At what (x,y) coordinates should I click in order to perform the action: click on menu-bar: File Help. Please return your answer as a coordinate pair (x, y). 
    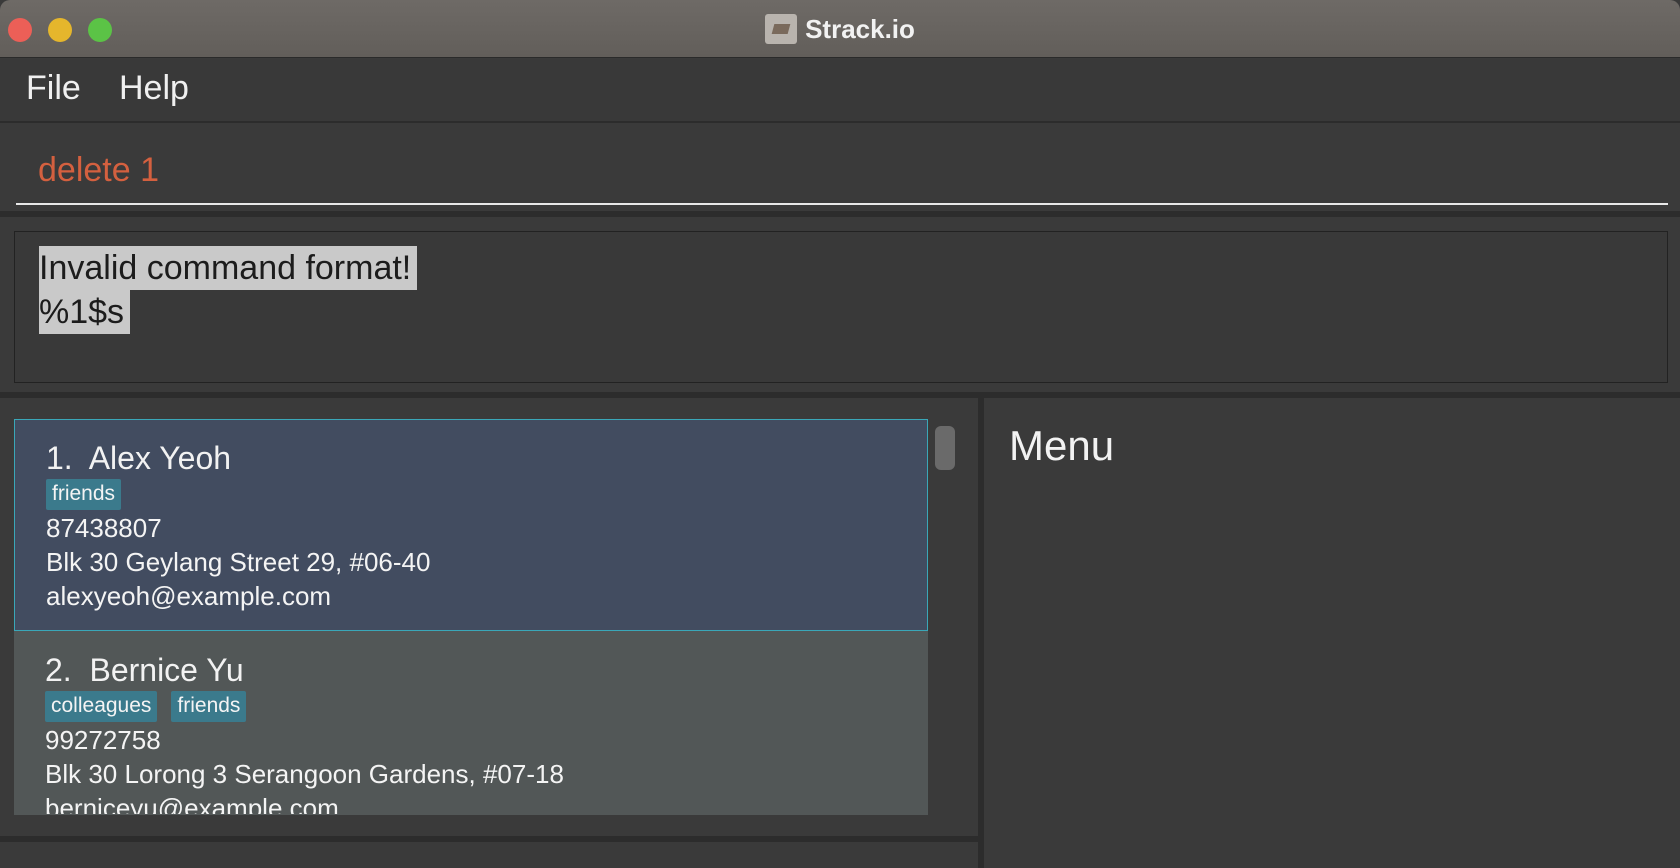
    Looking at the image, I should click on (840, 91).